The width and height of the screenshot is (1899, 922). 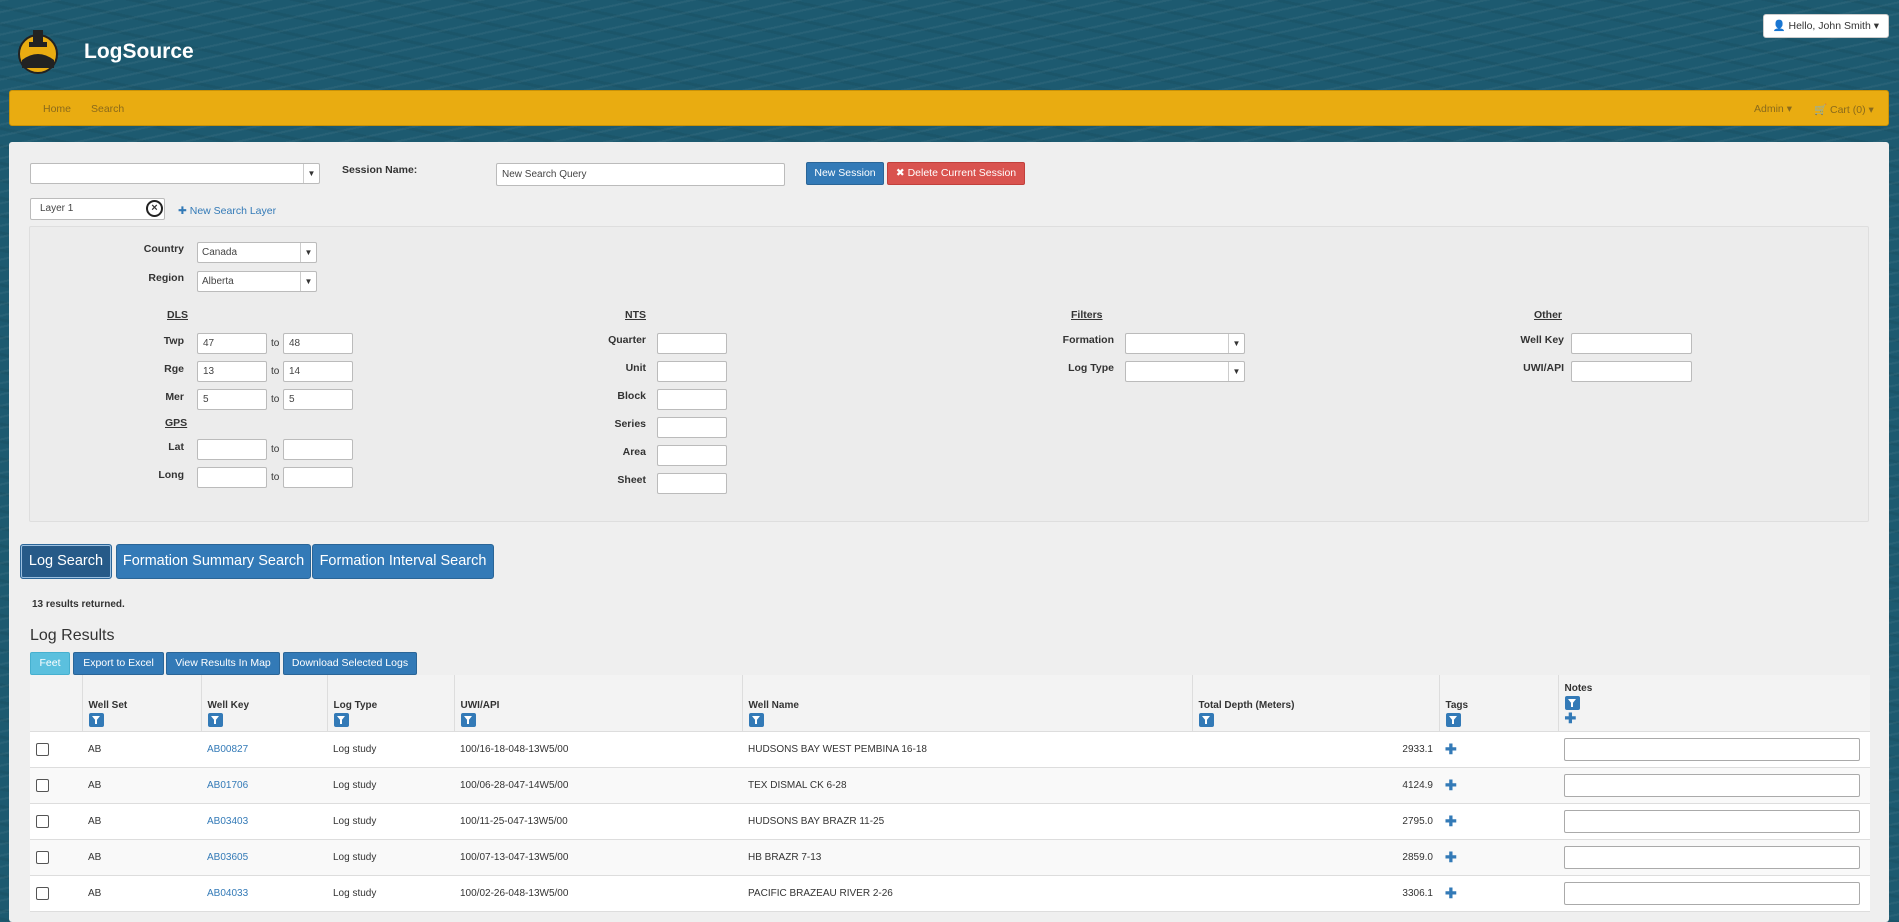 I want to click on new-search-layer-link: ✚ New Search Layer, so click(x=227, y=211).